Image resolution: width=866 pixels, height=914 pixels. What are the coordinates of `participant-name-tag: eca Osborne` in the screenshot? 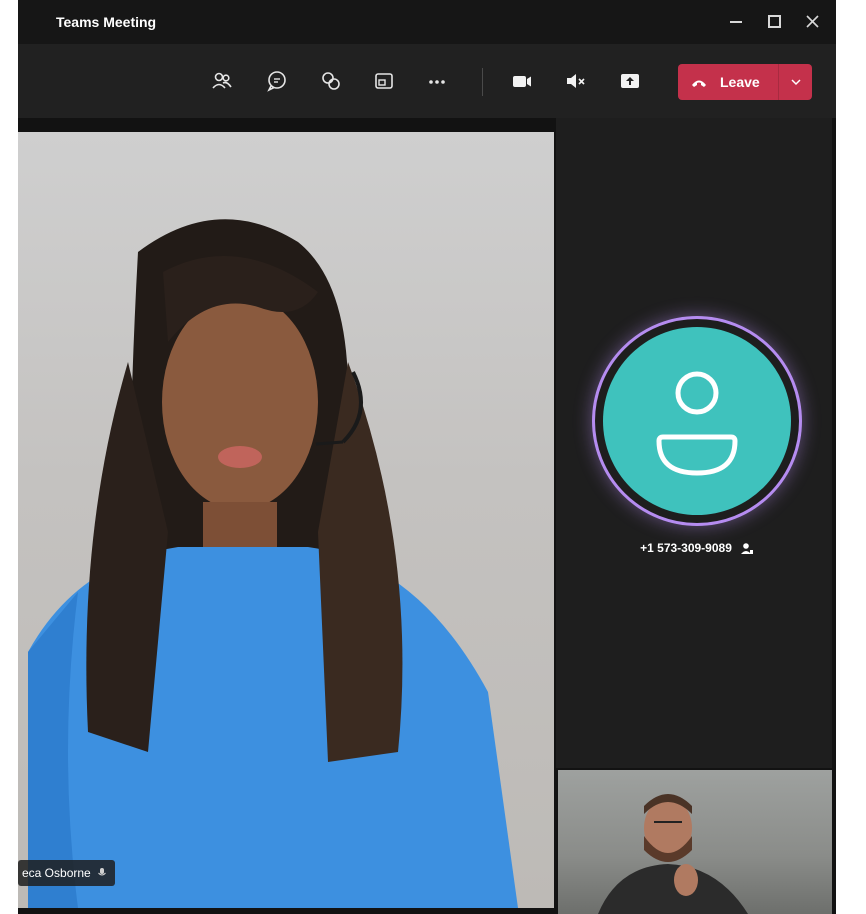 It's located at (66, 873).